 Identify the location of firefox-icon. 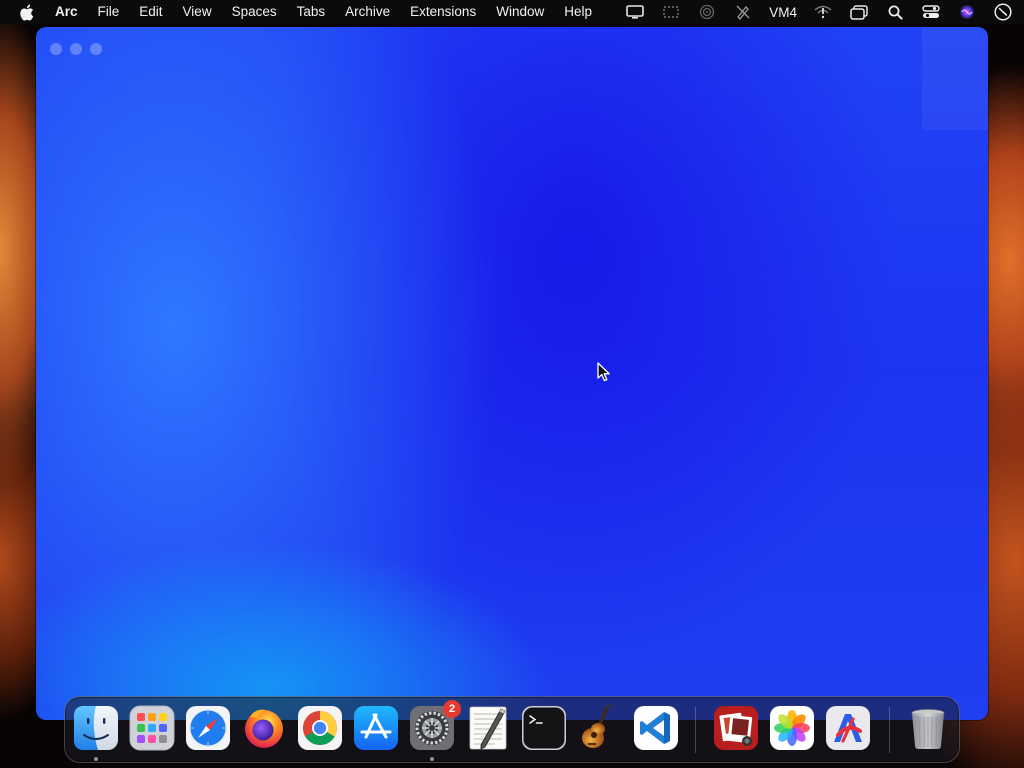
(264, 728).